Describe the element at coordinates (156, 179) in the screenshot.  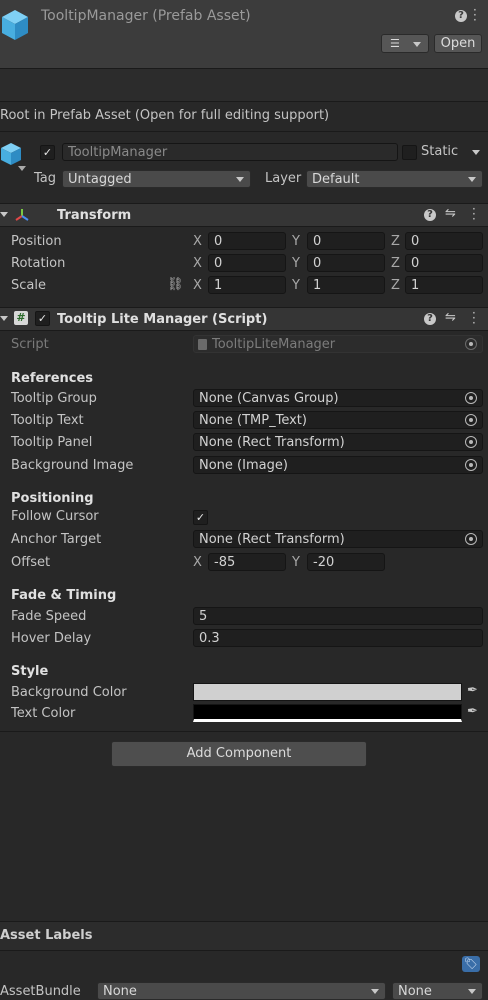
I see `tag-dropdown: Untagged` at that location.